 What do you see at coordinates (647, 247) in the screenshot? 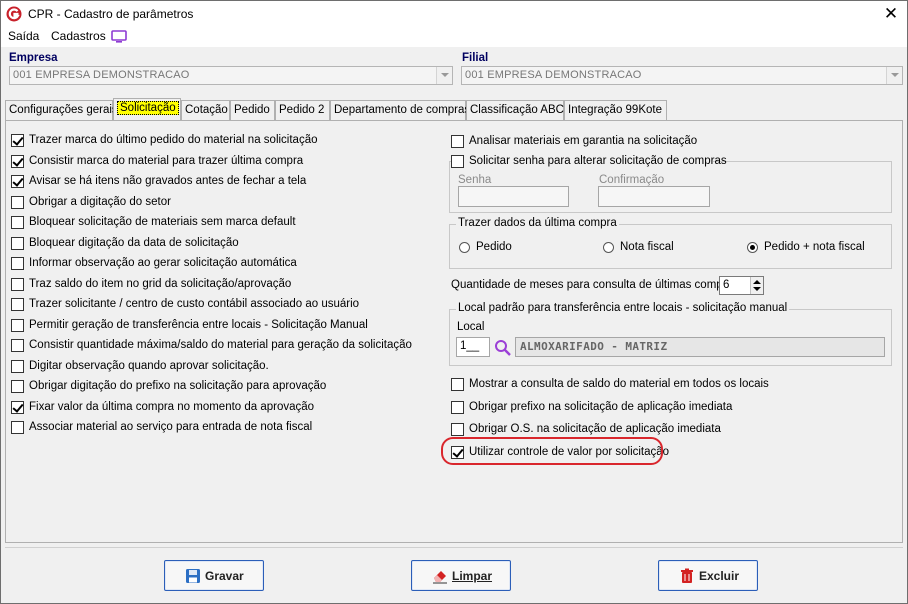
I see `radio-label: Nota fiscal` at bounding box center [647, 247].